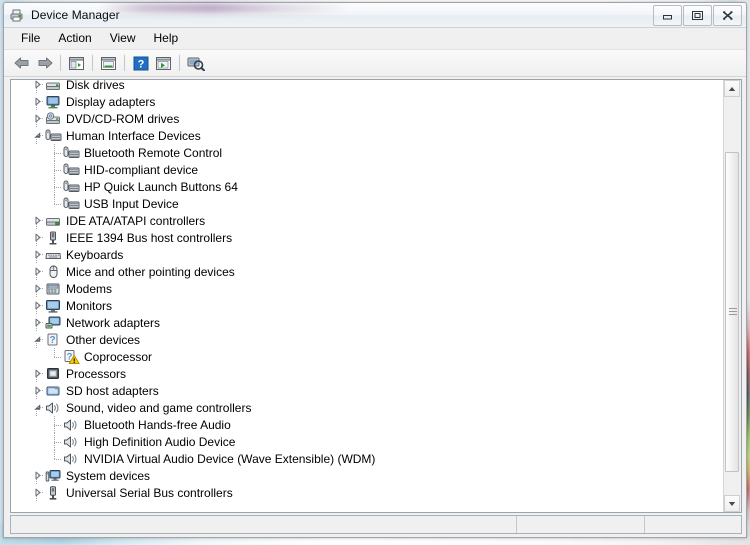 The height and width of the screenshot is (545, 750). What do you see at coordinates (195, 63) in the screenshot?
I see `scan-for-hardware-changes-icon` at bounding box center [195, 63].